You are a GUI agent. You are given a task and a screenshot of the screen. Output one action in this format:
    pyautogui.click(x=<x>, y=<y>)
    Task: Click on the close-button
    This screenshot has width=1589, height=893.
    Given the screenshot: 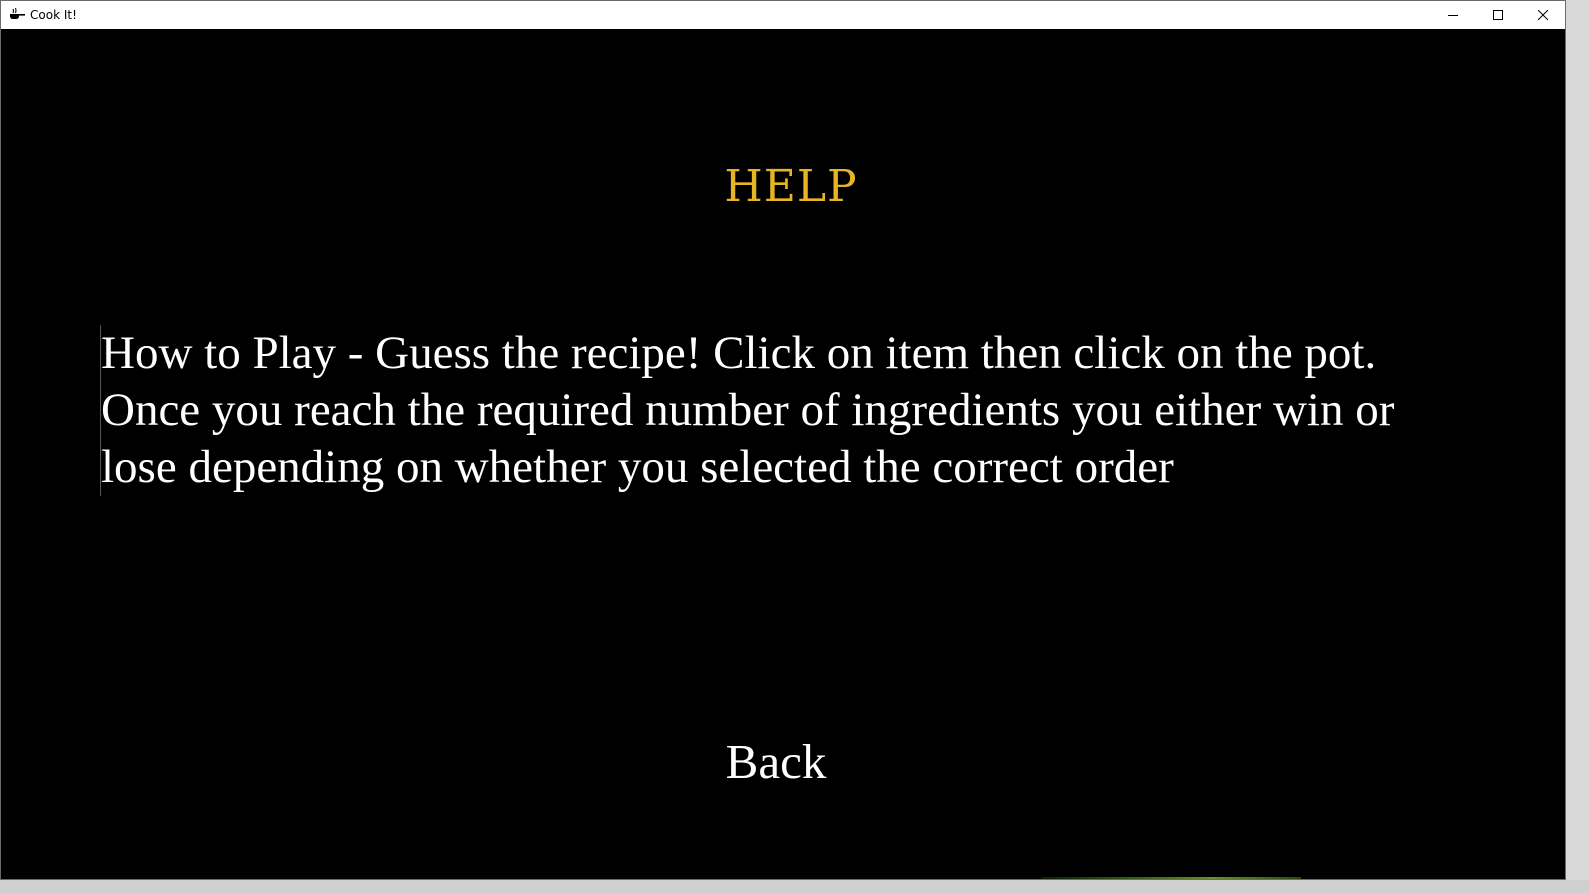 What is the action you would take?
    pyautogui.click(x=1542, y=15)
    